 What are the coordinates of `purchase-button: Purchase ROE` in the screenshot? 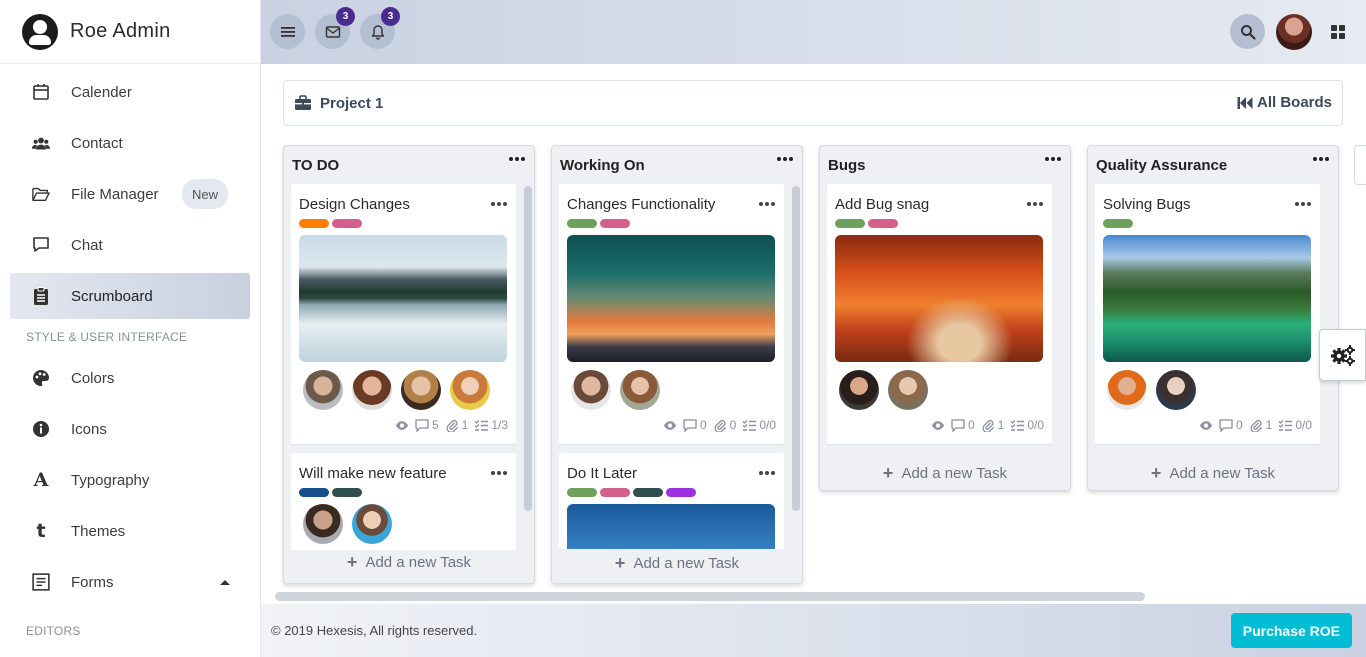 It's located at (1291, 630).